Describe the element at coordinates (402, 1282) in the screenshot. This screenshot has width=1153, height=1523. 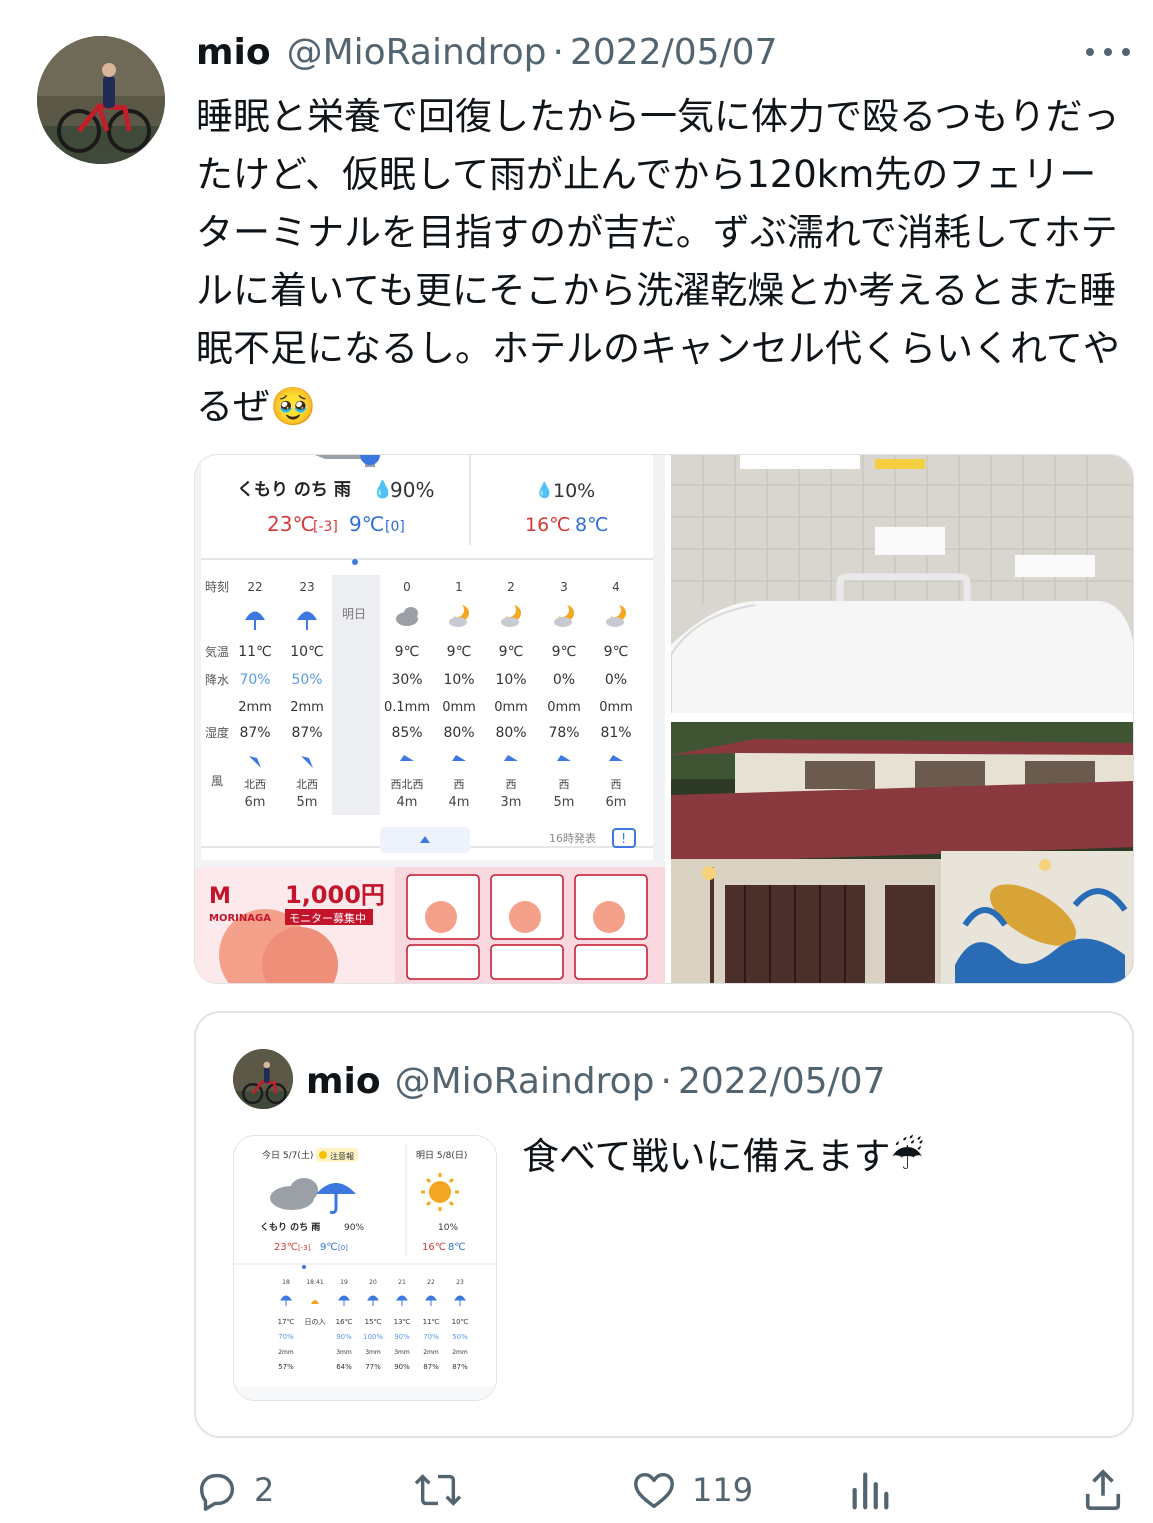
I see `q-hour: 21` at that location.